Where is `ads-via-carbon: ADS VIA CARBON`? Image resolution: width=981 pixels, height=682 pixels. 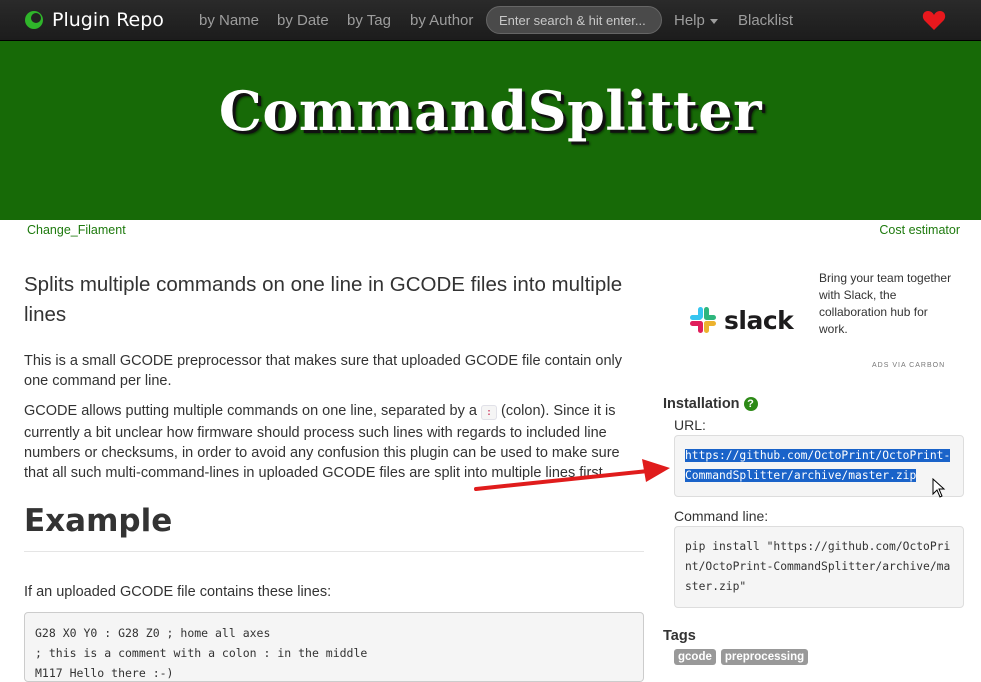
ads-via-carbon: ADS VIA CARBON is located at coordinates (908, 365).